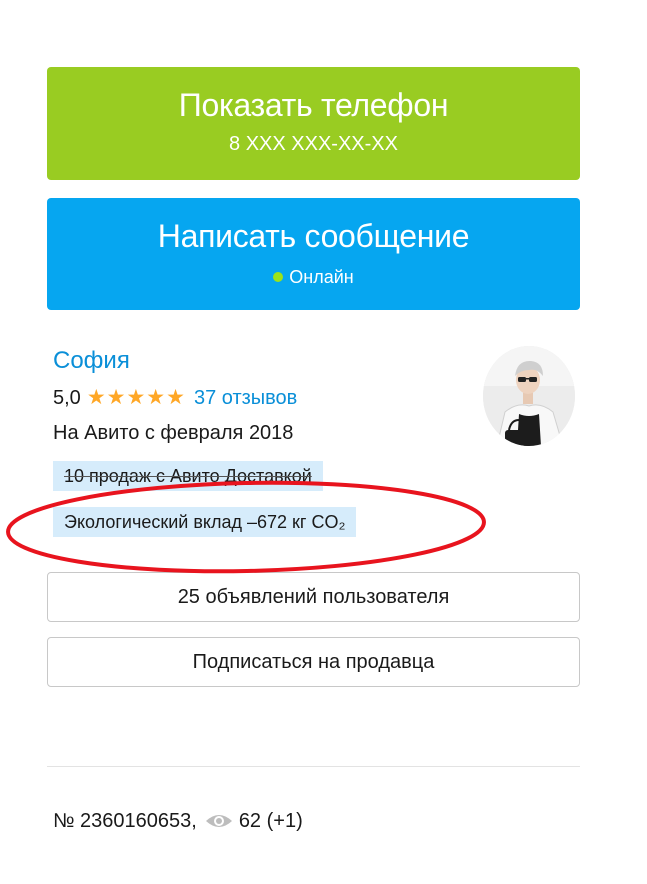 This screenshot has height=884, width=647. I want to click on show-phone-label: Показать телефон, so click(313, 105).